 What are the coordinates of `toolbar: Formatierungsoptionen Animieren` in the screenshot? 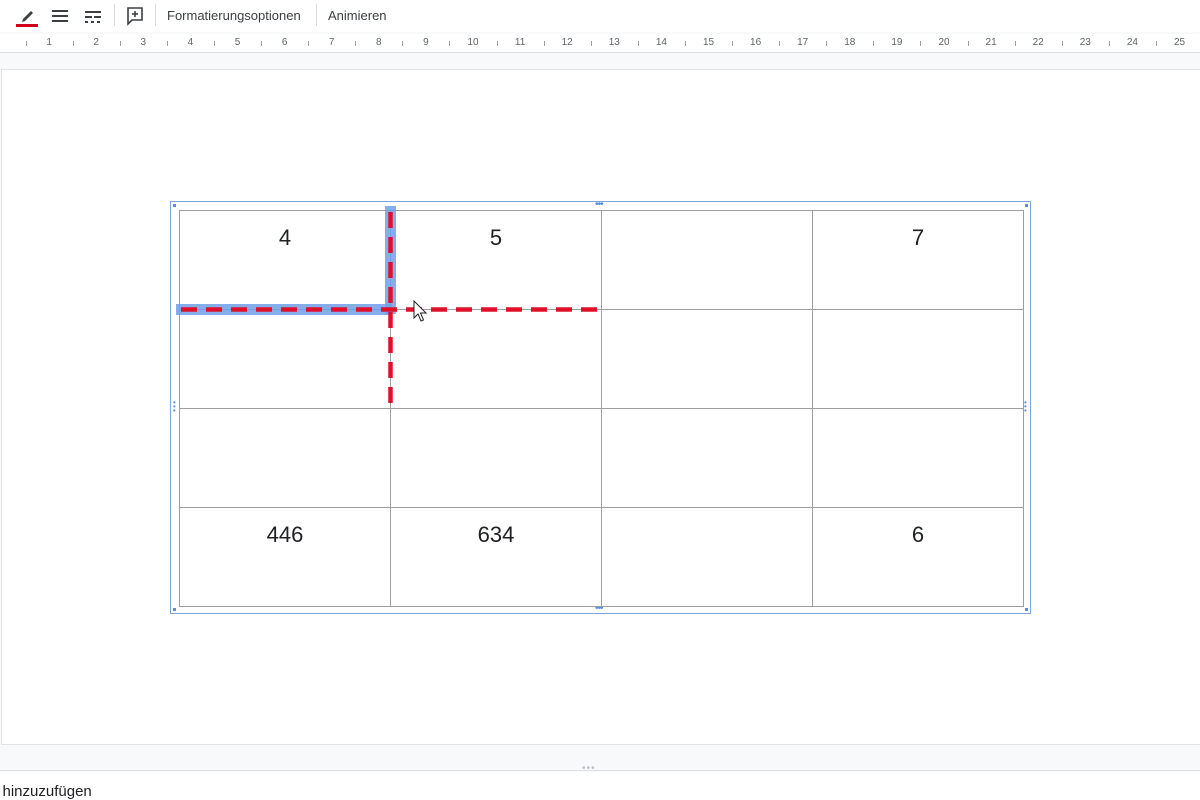 It's located at (600, 16).